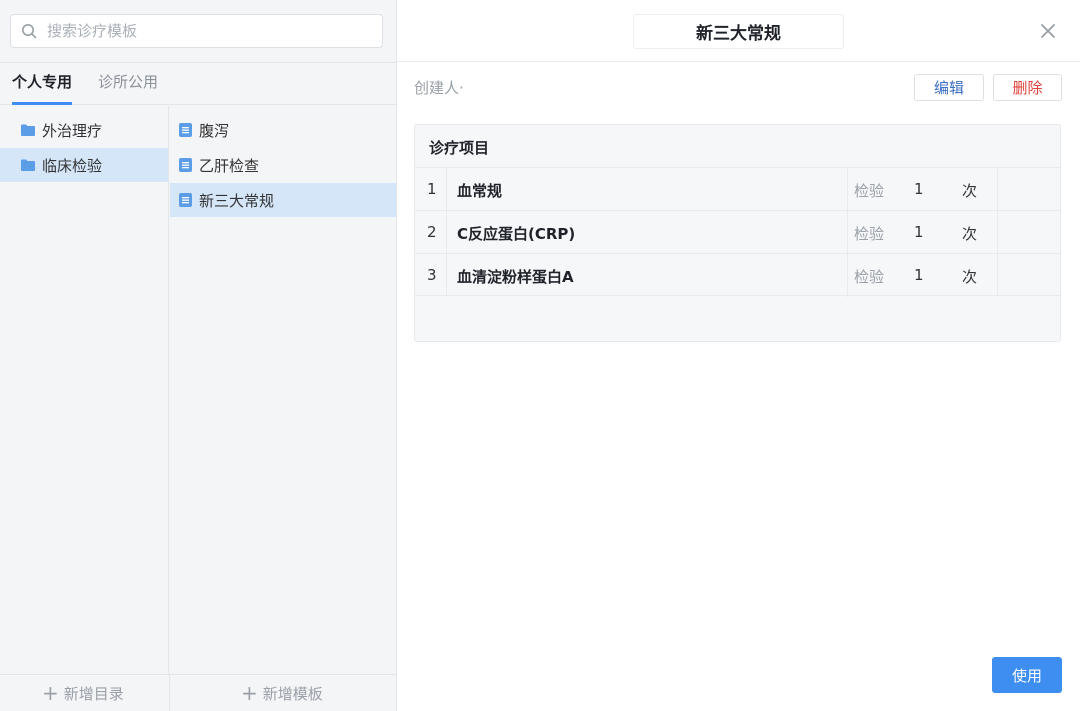 Image resolution: width=1080 pixels, height=711 pixels. Describe the element at coordinates (432, 275) in the screenshot. I see `row-index: 3` at that location.